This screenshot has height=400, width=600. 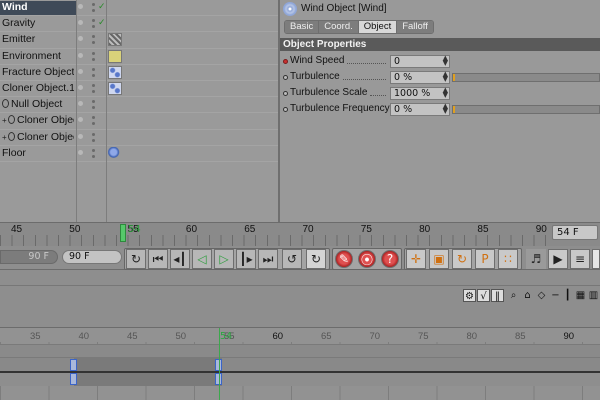 I want to click on object-row: Emitter, so click(x=139, y=40).